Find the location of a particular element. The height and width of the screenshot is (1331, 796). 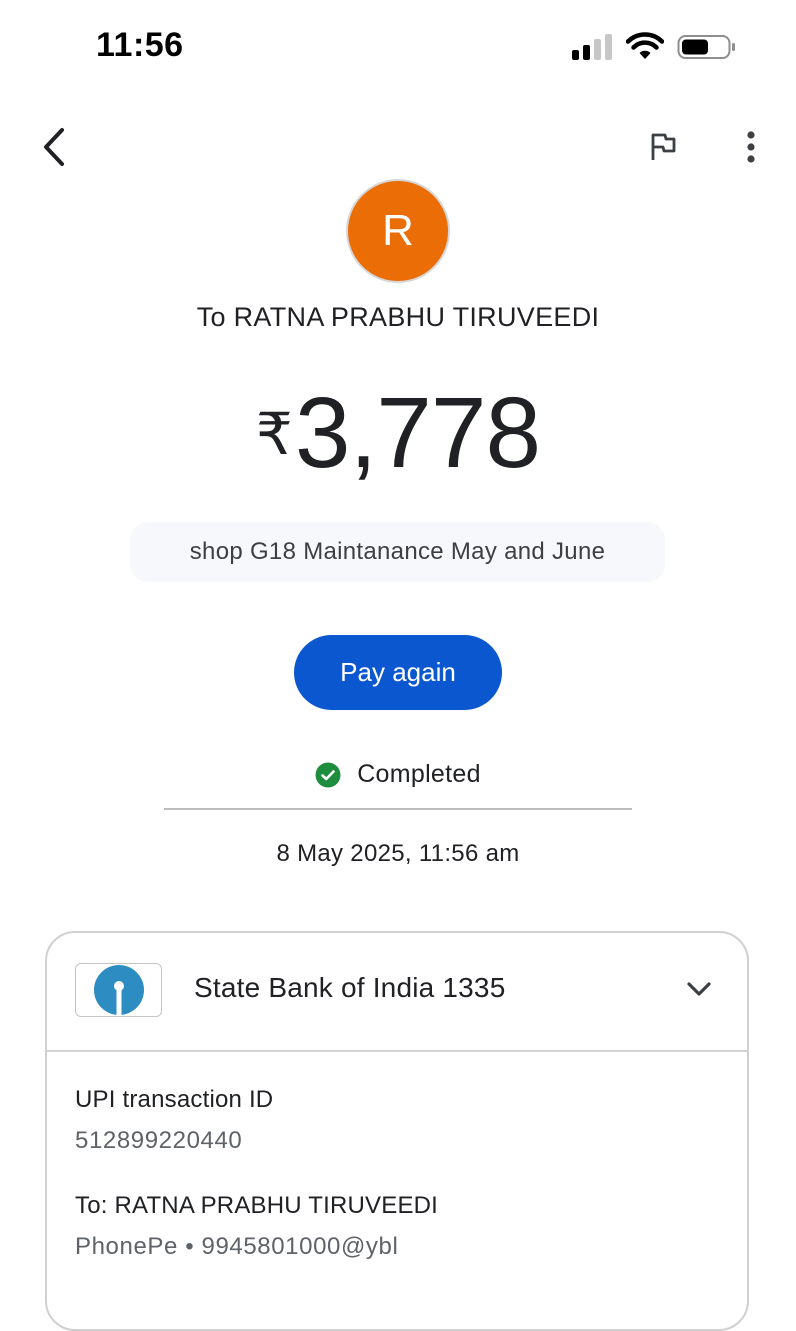

status-bar-time: 11:56 is located at coordinates (140, 45).